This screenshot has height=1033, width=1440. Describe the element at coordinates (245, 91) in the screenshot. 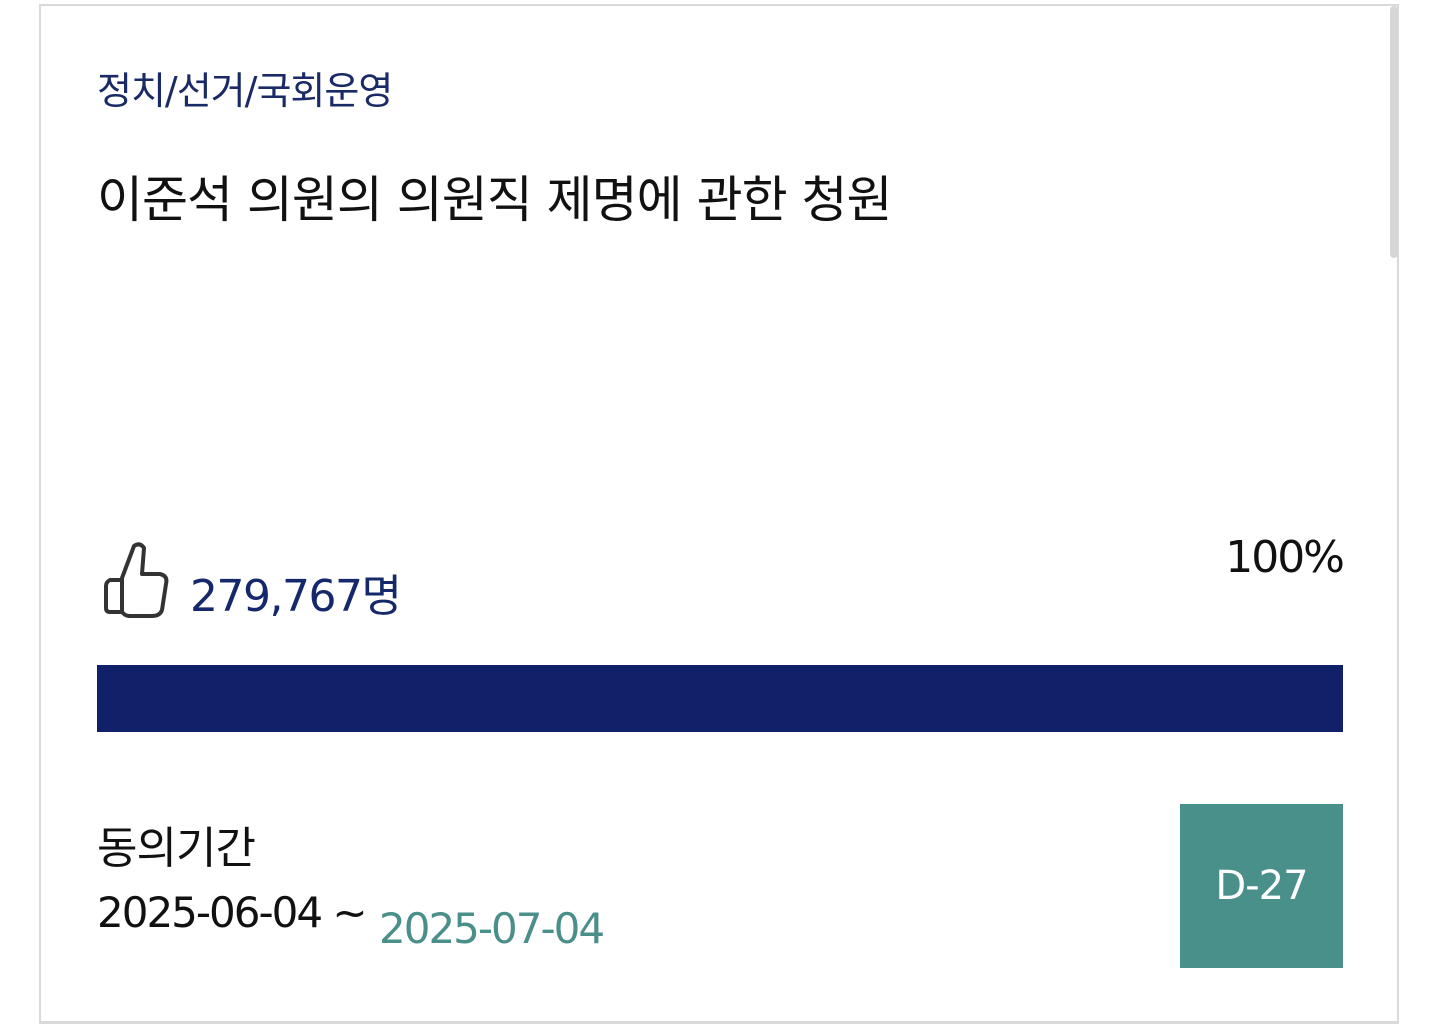

I see `petition-category: 정치/선거/국회운영` at that location.